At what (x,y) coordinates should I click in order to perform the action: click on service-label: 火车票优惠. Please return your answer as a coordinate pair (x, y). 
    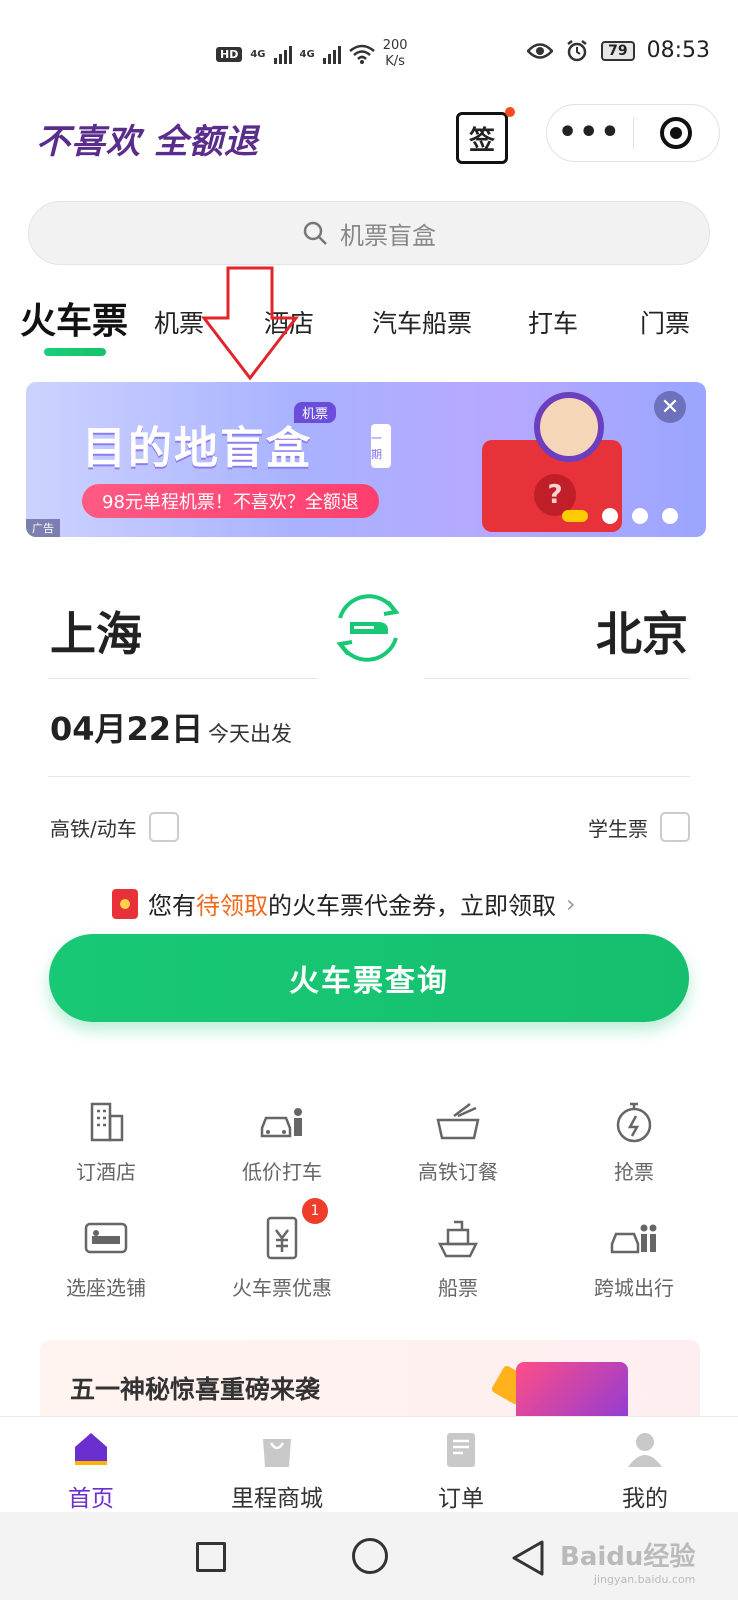
    Looking at the image, I should click on (282, 1288).